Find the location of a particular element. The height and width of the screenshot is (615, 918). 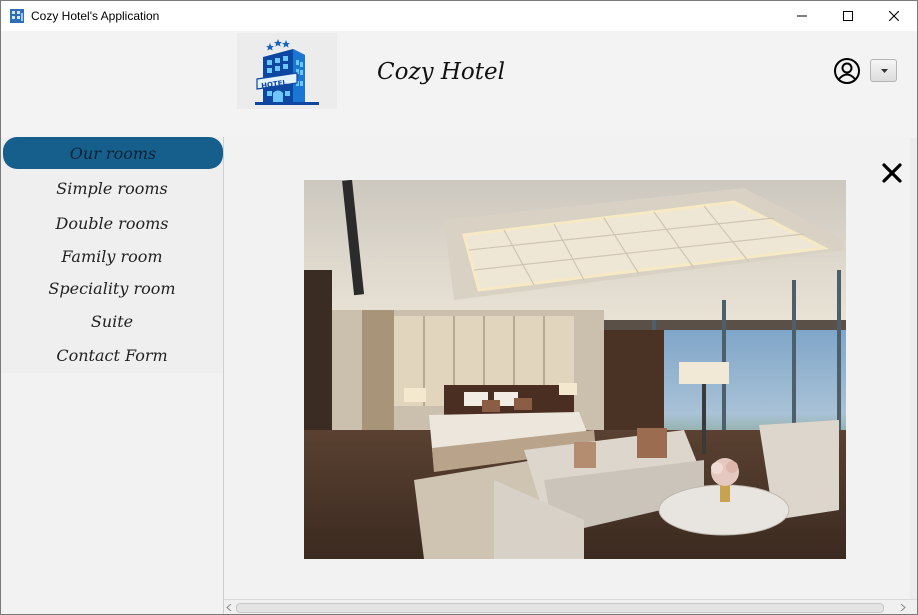

minimize-button is located at coordinates (802, 16).